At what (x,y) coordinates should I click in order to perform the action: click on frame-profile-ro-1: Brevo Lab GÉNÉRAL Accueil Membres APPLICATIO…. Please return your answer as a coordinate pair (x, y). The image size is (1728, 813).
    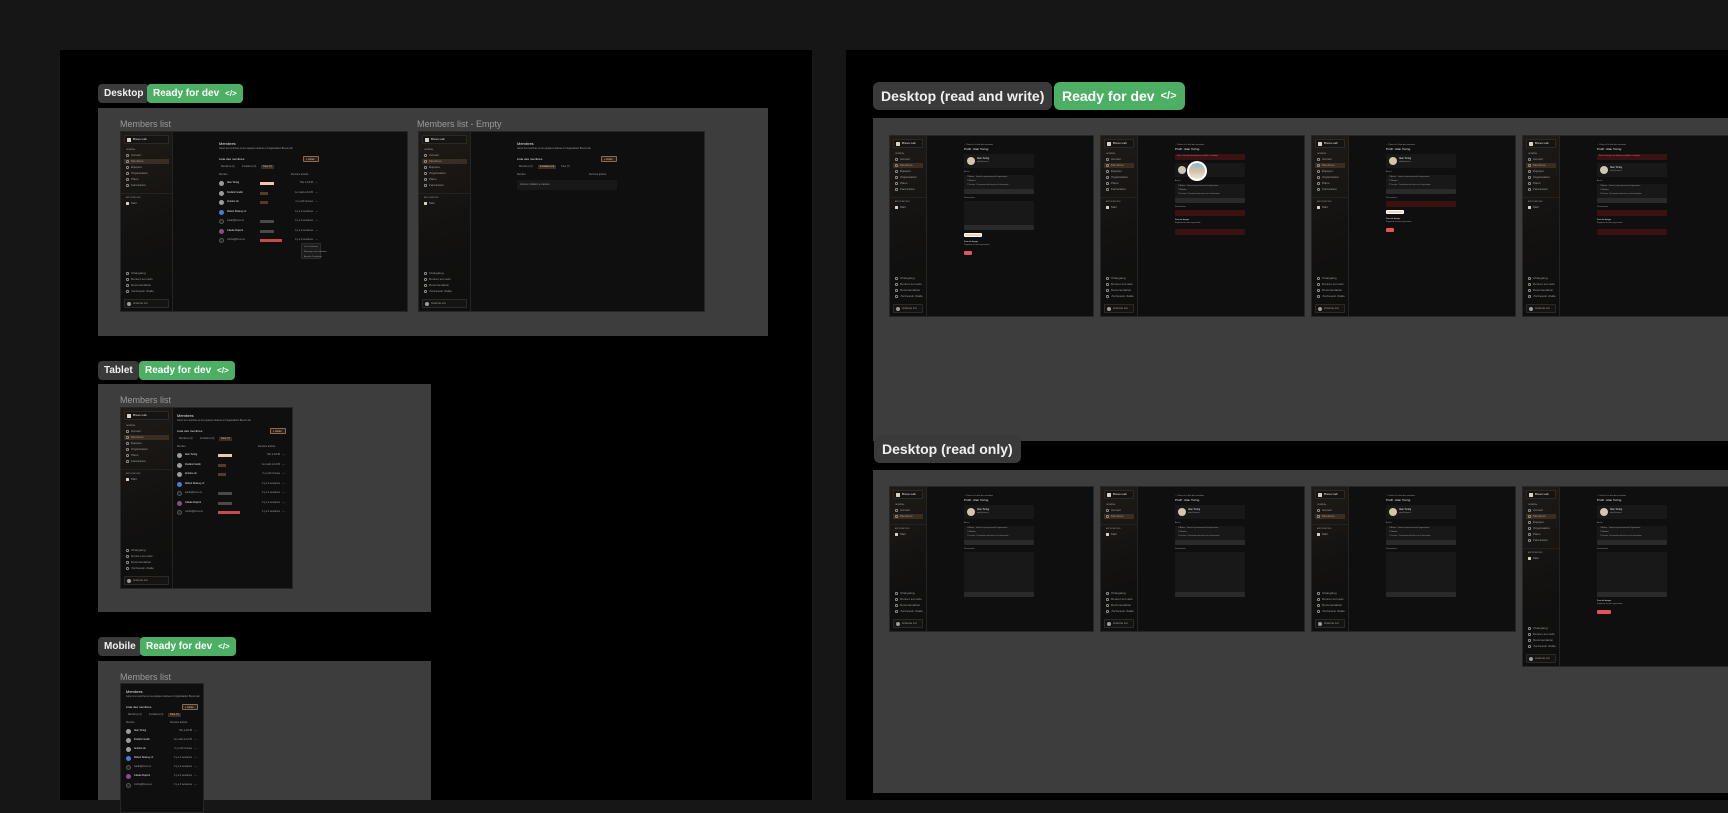
    Looking at the image, I should click on (991, 559).